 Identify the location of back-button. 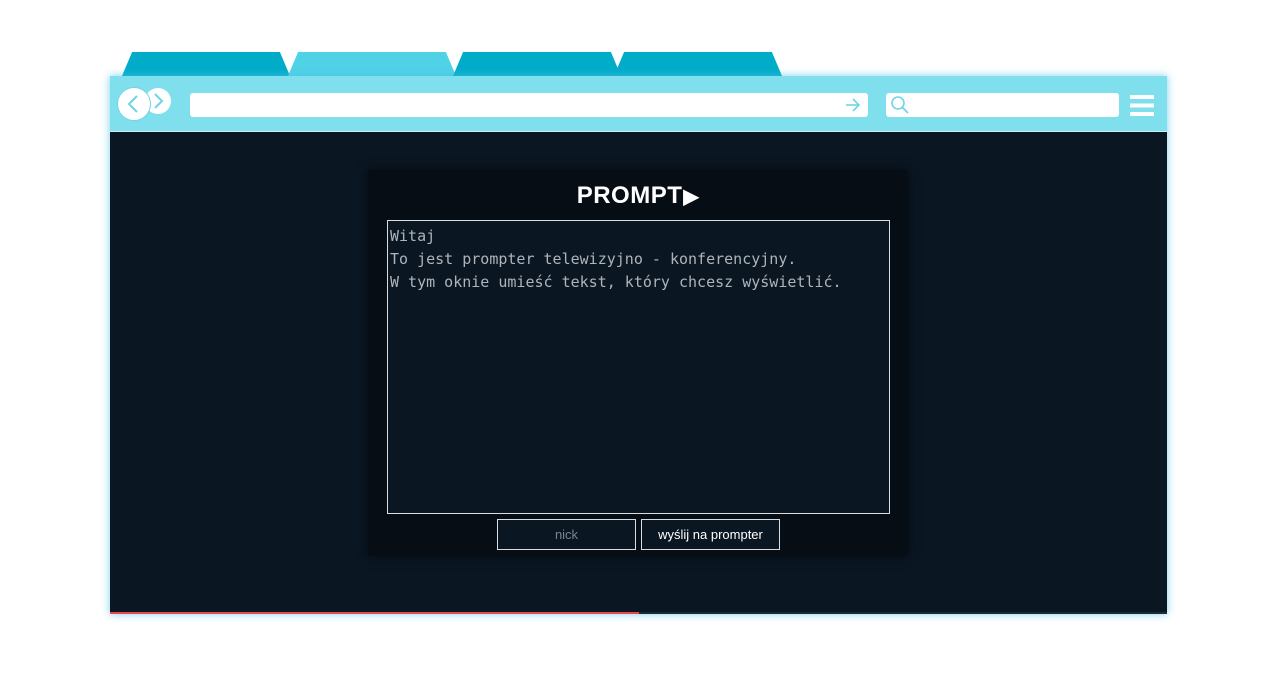
(134, 104).